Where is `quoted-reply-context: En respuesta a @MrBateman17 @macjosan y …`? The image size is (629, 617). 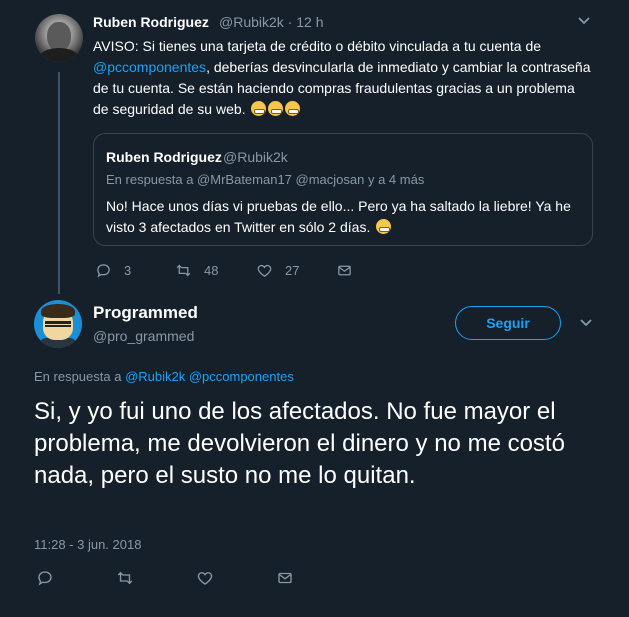
quoted-reply-context: En respuesta a @MrBateman17 @macjosan y … is located at coordinates (265, 179).